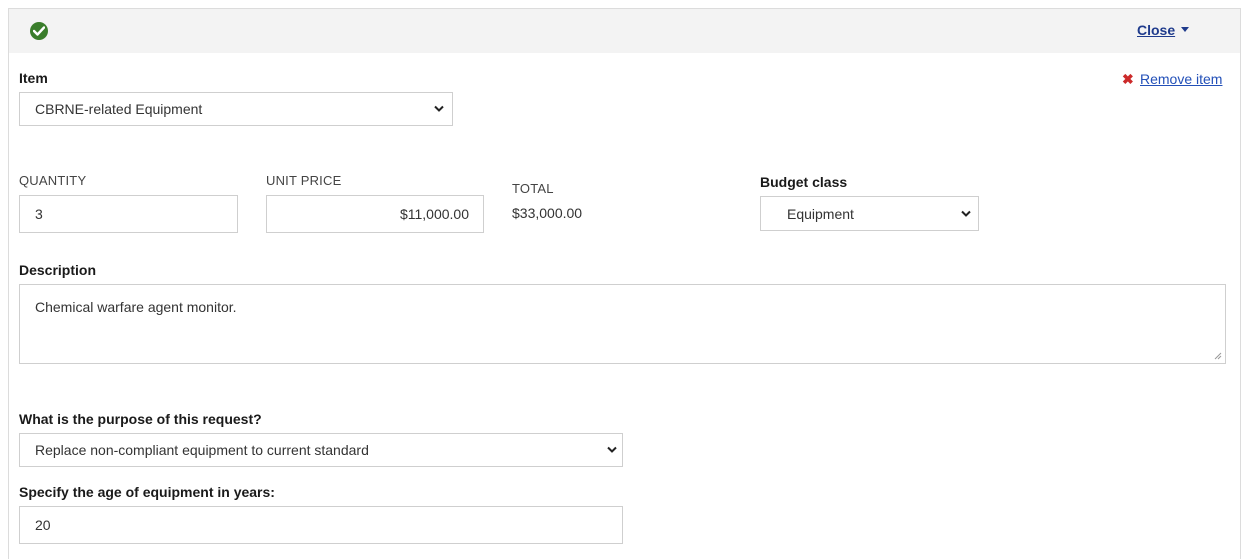  Describe the element at coordinates (43, 525) in the screenshot. I see `age-value: 20` at that location.